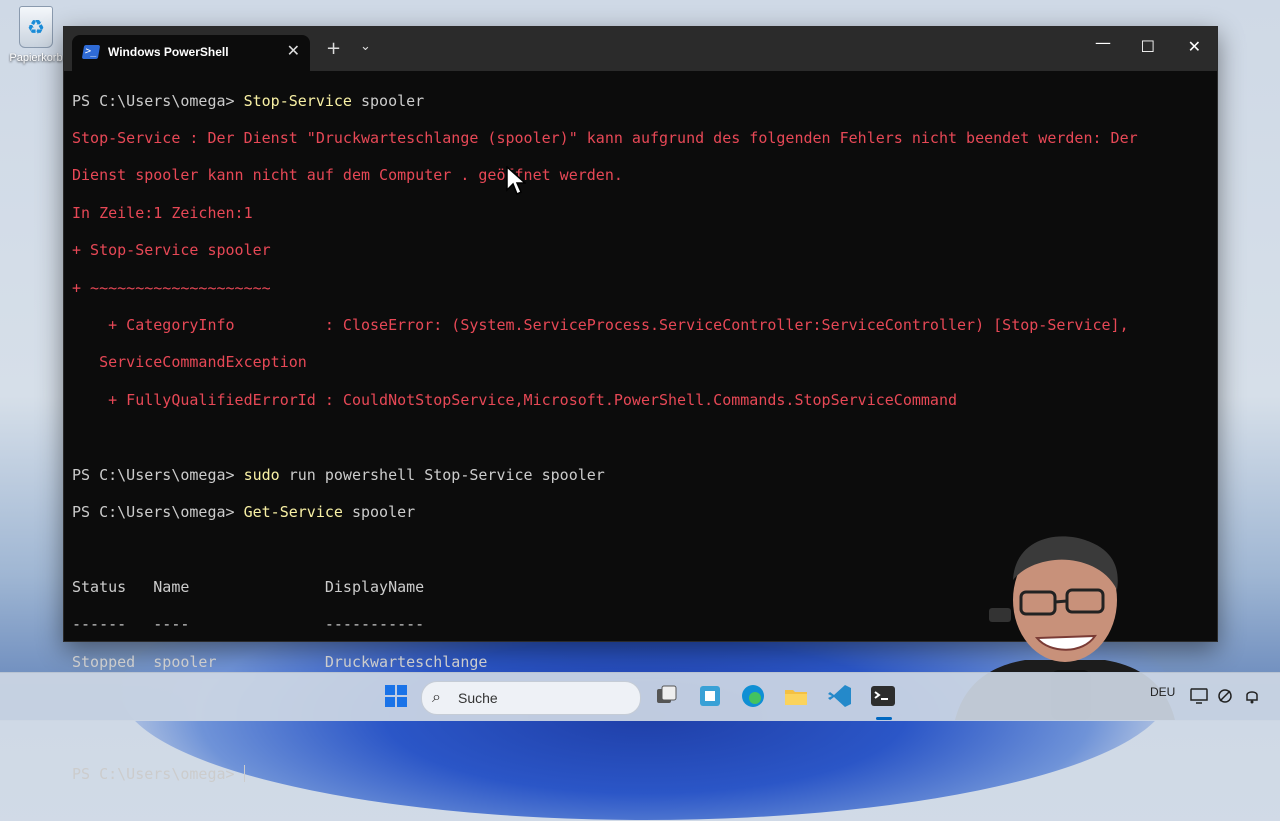 The image size is (1280, 821). Describe the element at coordinates (666, 696) in the screenshot. I see `task-view-icon` at that location.